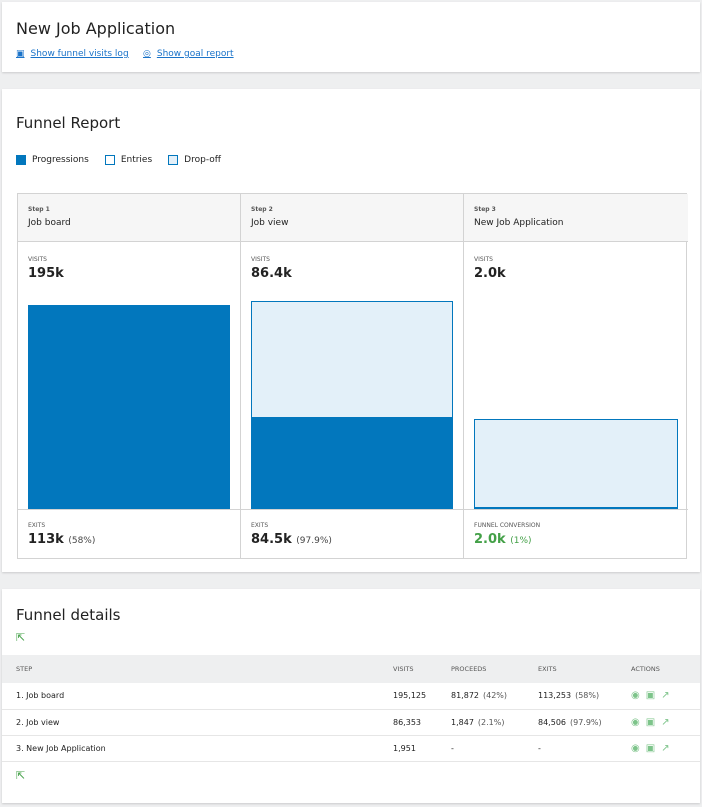 The height and width of the screenshot is (807, 702). What do you see at coordinates (188, 54) in the screenshot?
I see `show-goal-report-link: ◎ Show goal report` at bounding box center [188, 54].